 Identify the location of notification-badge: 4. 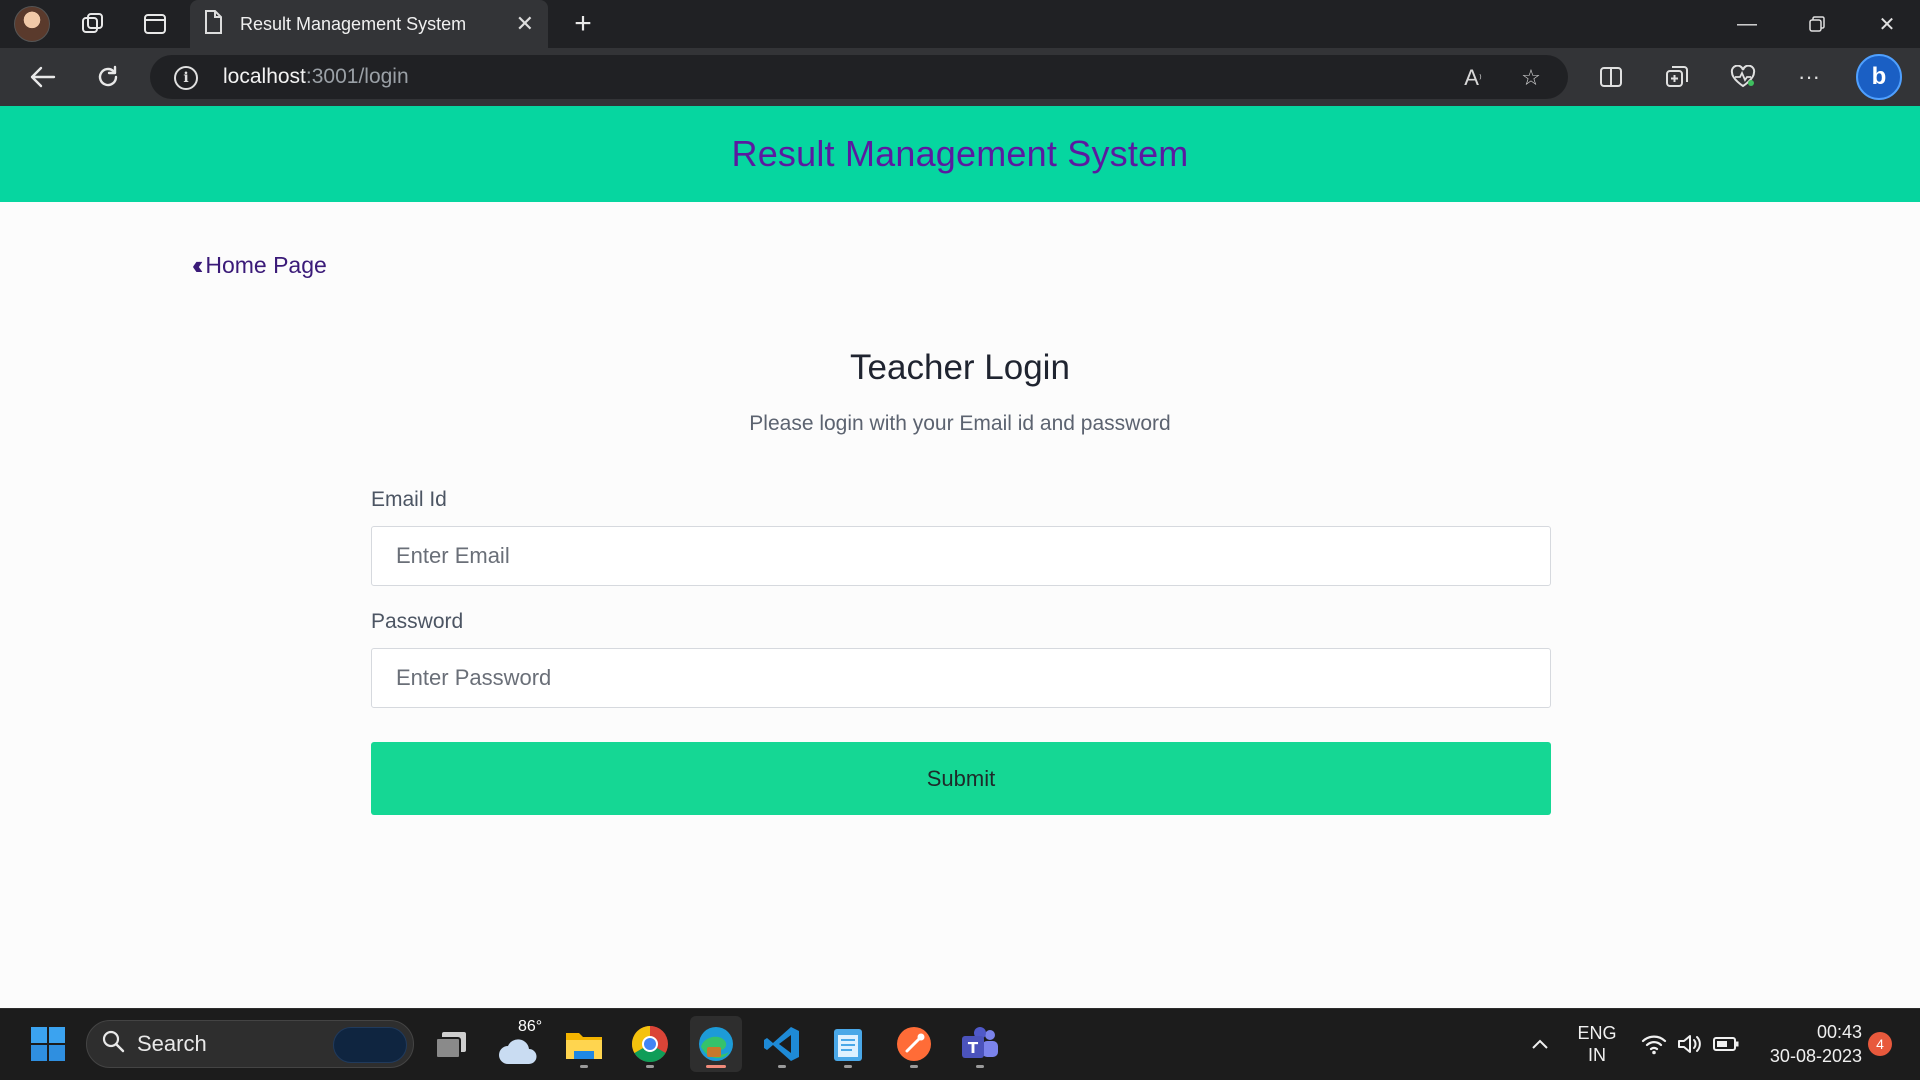
(1880, 1044).